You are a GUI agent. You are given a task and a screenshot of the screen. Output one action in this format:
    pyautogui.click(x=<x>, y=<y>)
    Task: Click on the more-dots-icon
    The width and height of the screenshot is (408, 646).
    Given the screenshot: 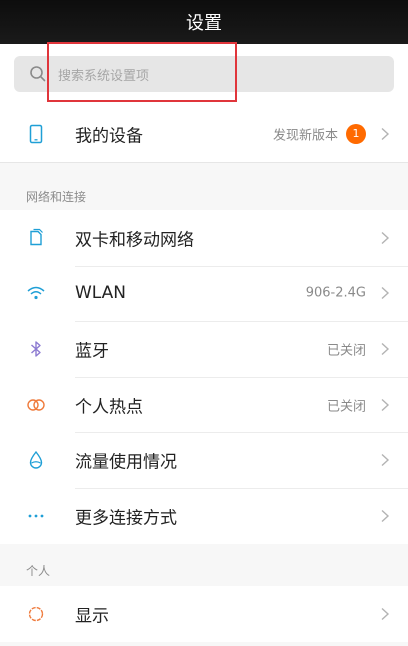 What is the action you would take?
    pyautogui.click(x=36, y=516)
    